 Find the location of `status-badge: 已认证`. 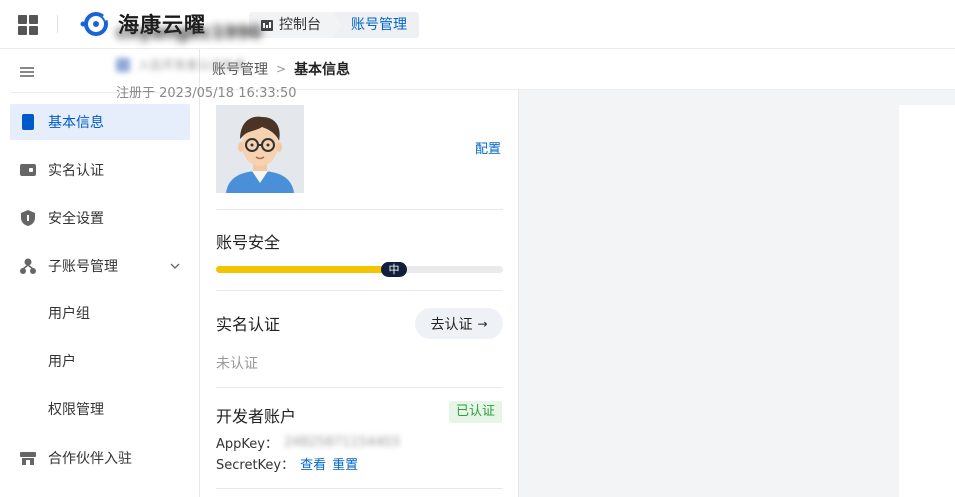

status-badge: 已认证 is located at coordinates (476, 412).